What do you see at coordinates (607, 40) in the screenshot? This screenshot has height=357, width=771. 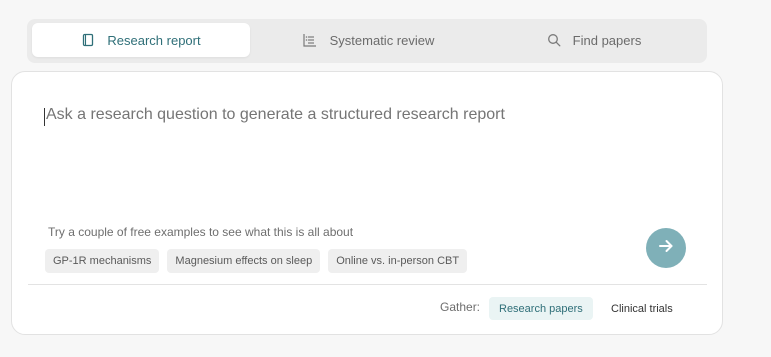 I see `tab-label: Find papers` at bounding box center [607, 40].